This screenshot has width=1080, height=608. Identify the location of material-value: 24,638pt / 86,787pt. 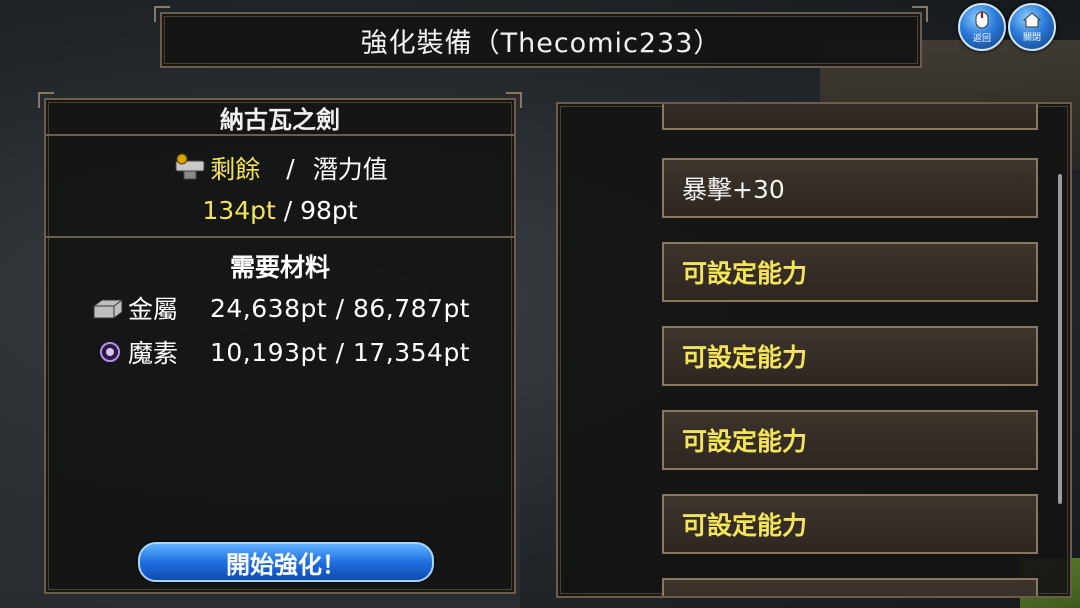
(340, 308).